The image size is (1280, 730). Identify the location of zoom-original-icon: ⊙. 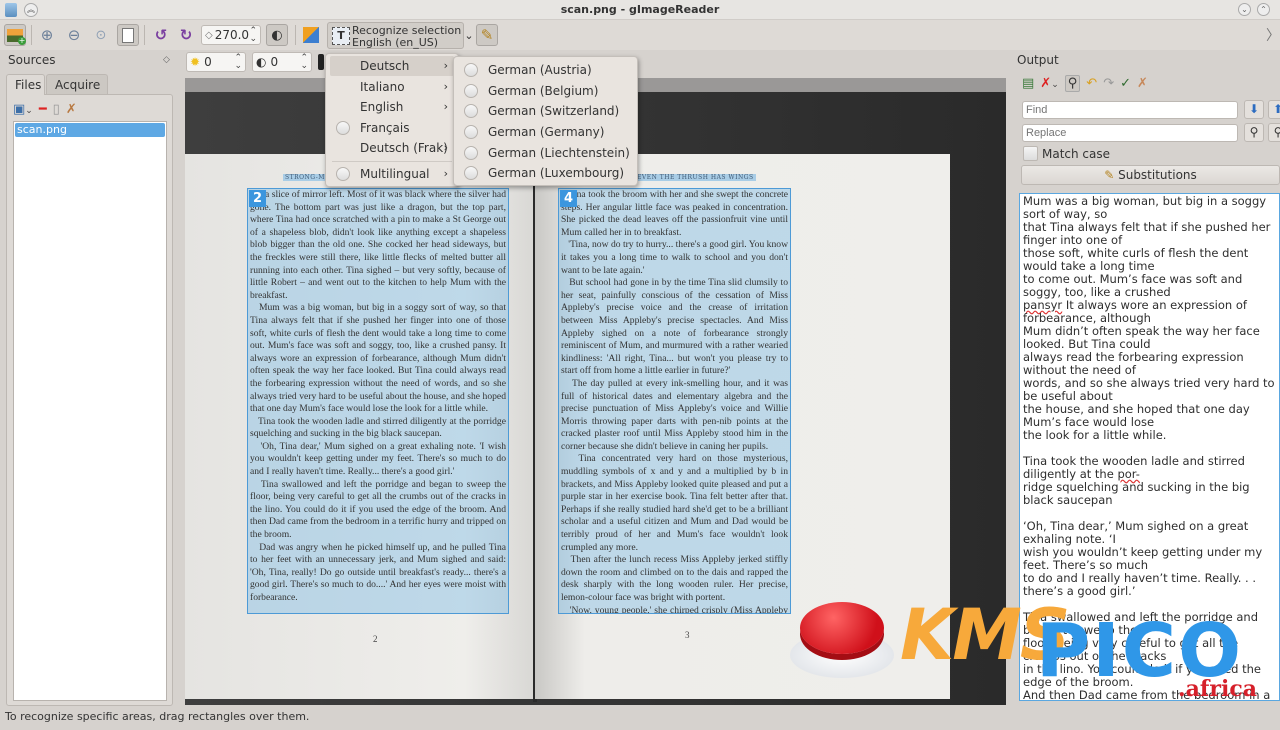
(101, 35).